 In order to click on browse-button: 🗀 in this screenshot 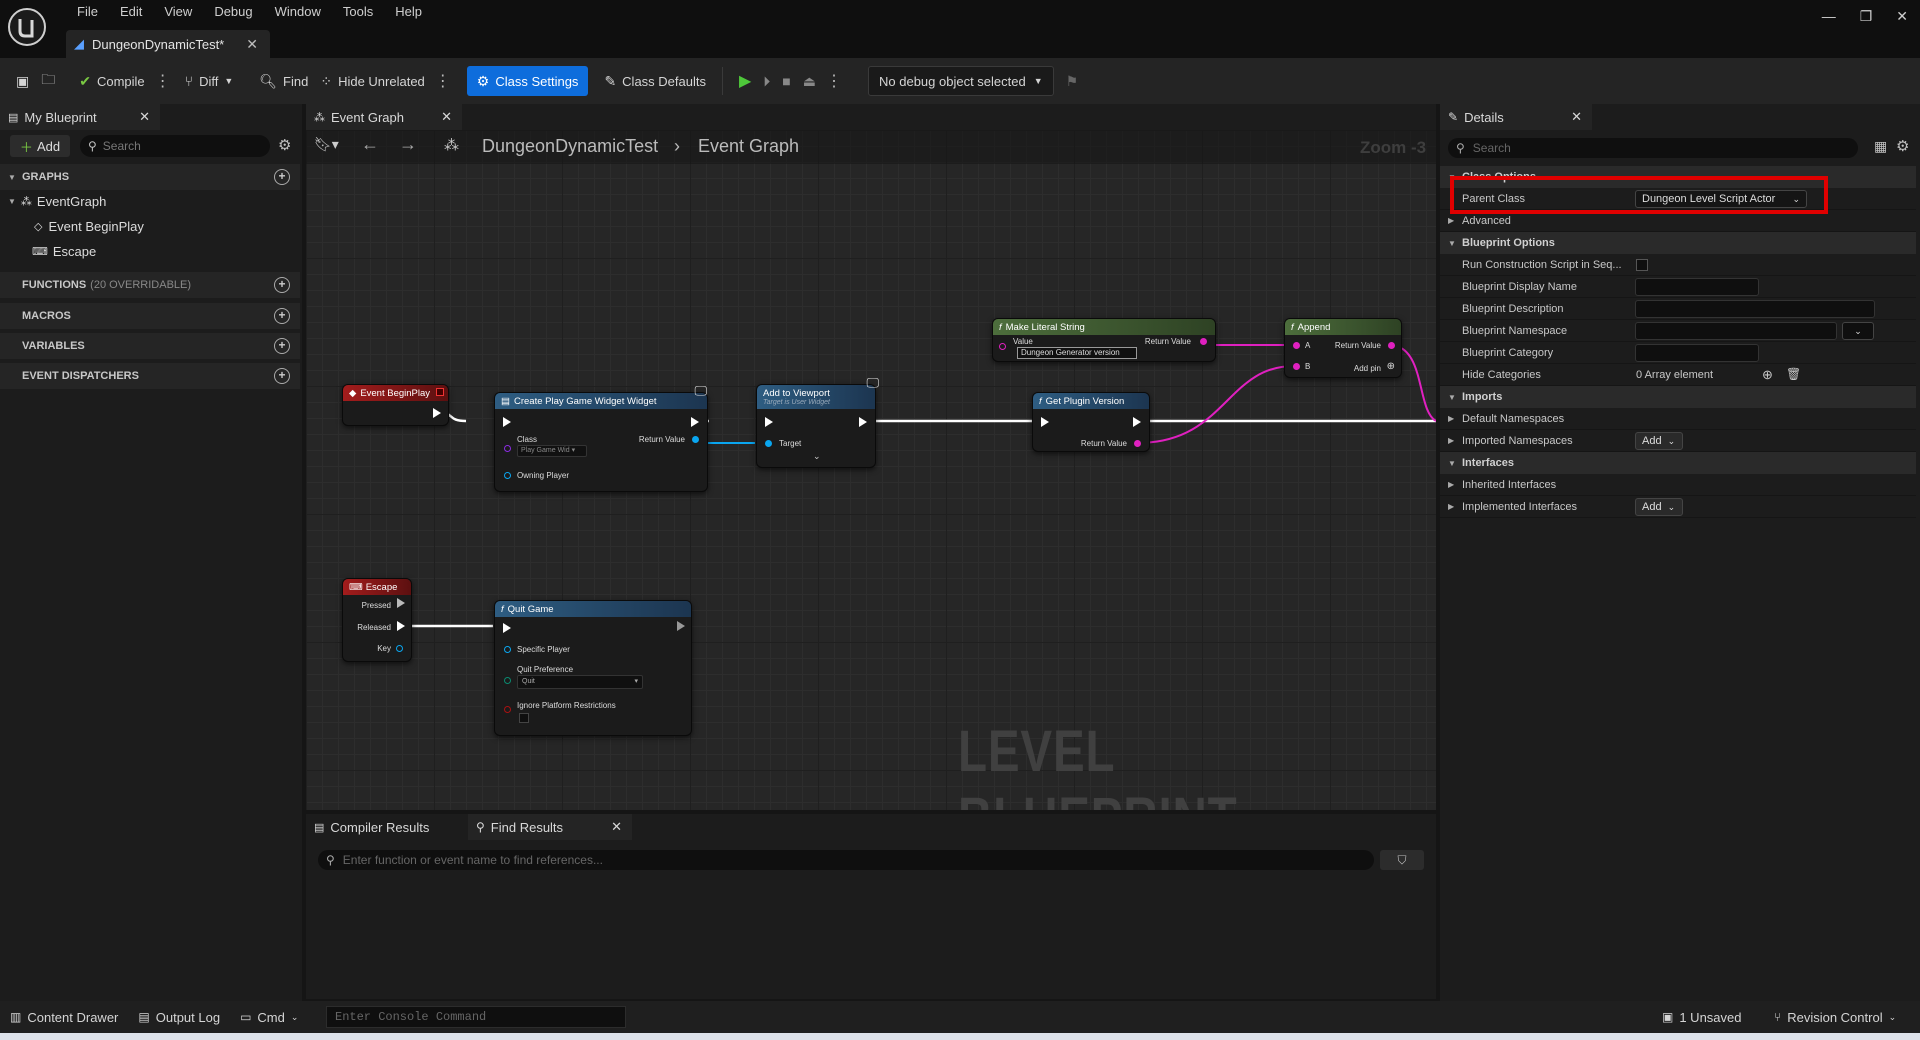, I will do `click(48, 81)`.